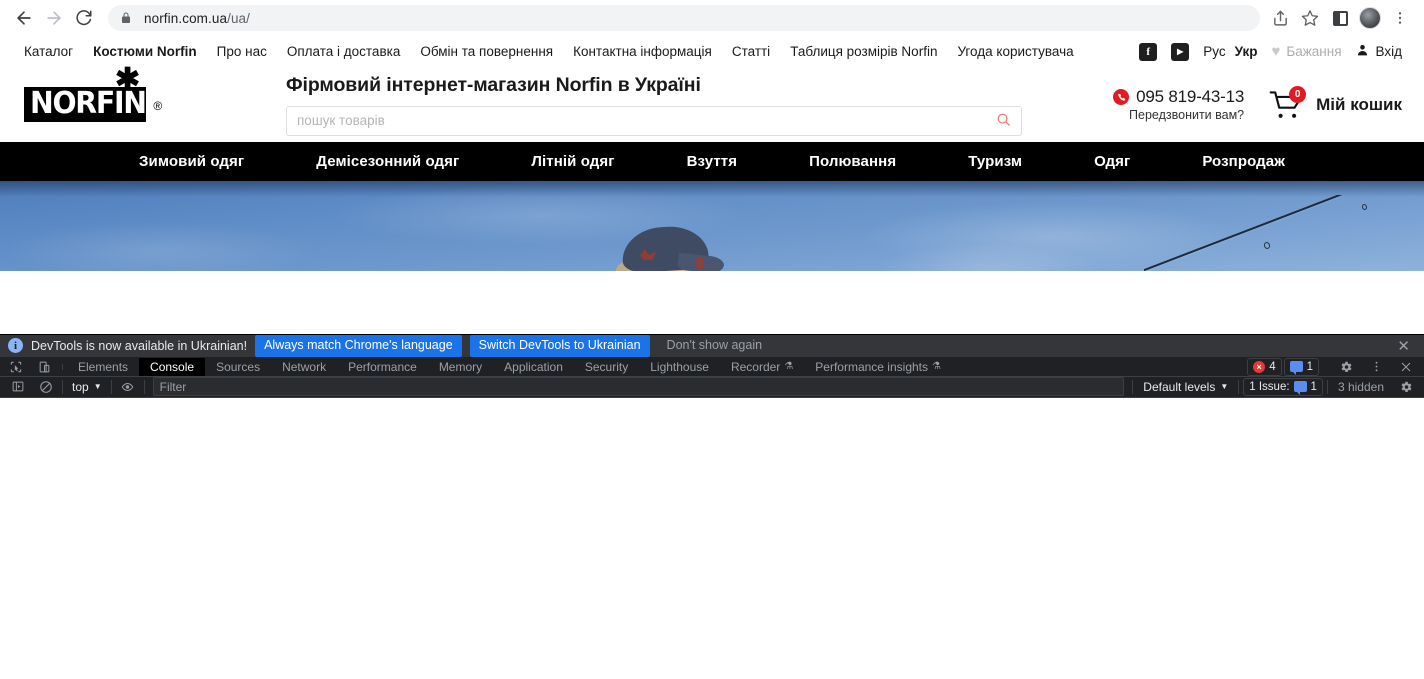  What do you see at coordinates (684, 18) in the screenshot?
I see `address-bar: norfin.com.ua/ua/` at bounding box center [684, 18].